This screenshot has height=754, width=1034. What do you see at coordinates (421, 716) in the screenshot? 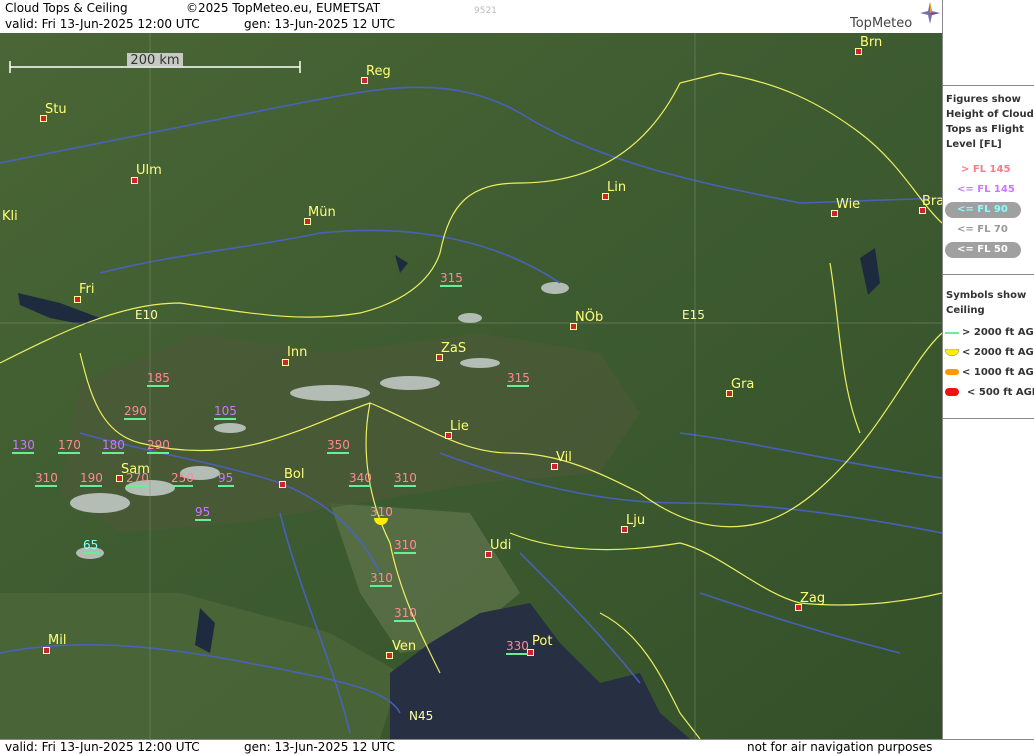
I see `grid-label-n45: N45` at bounding box center [421, 716].